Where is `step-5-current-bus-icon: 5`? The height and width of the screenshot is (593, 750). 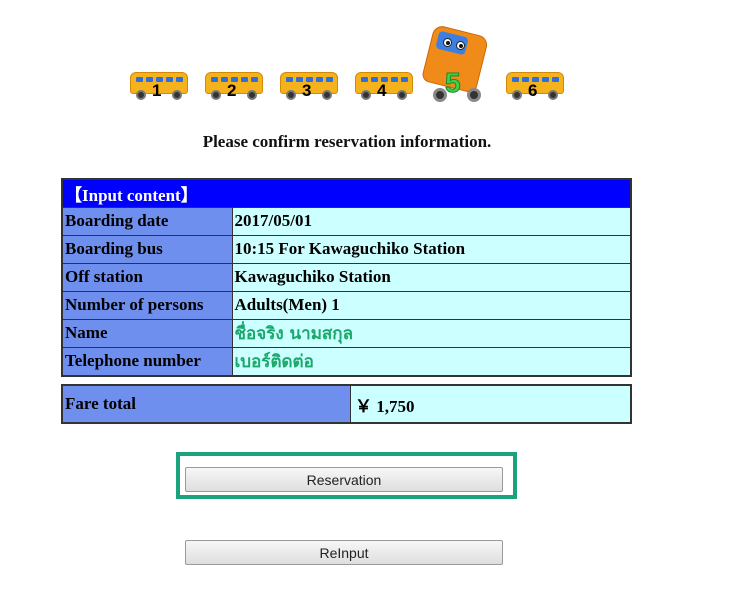
step-5-current-bus-icon: 5 is located at coordinates (455, 63).